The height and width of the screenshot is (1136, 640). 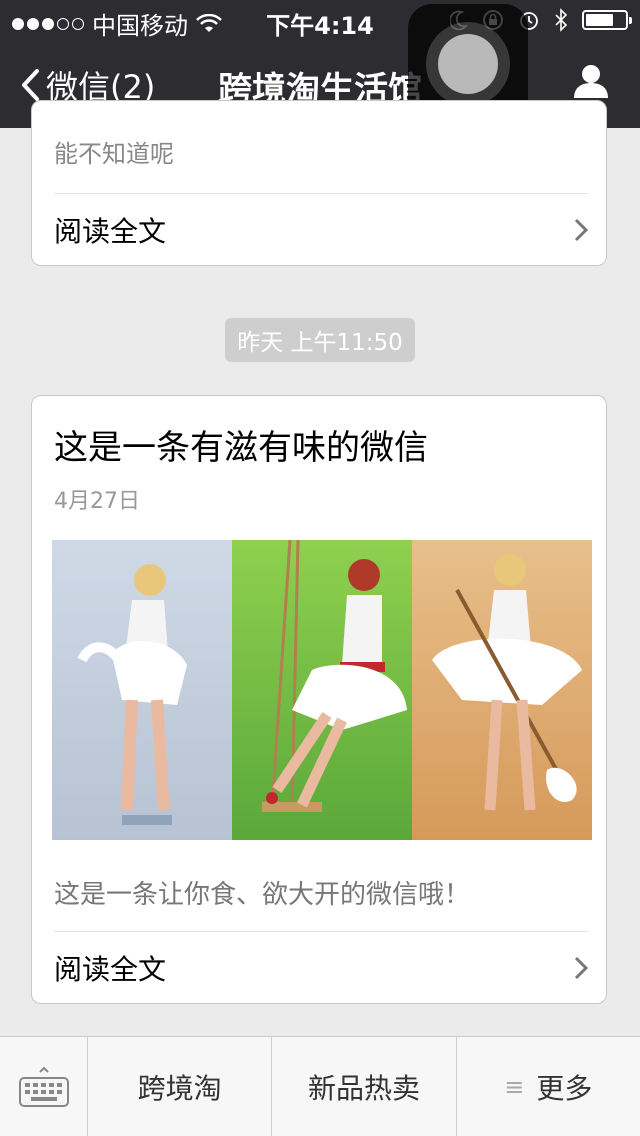 I want to click on cover-panel-green, so click(x=322, y=690).